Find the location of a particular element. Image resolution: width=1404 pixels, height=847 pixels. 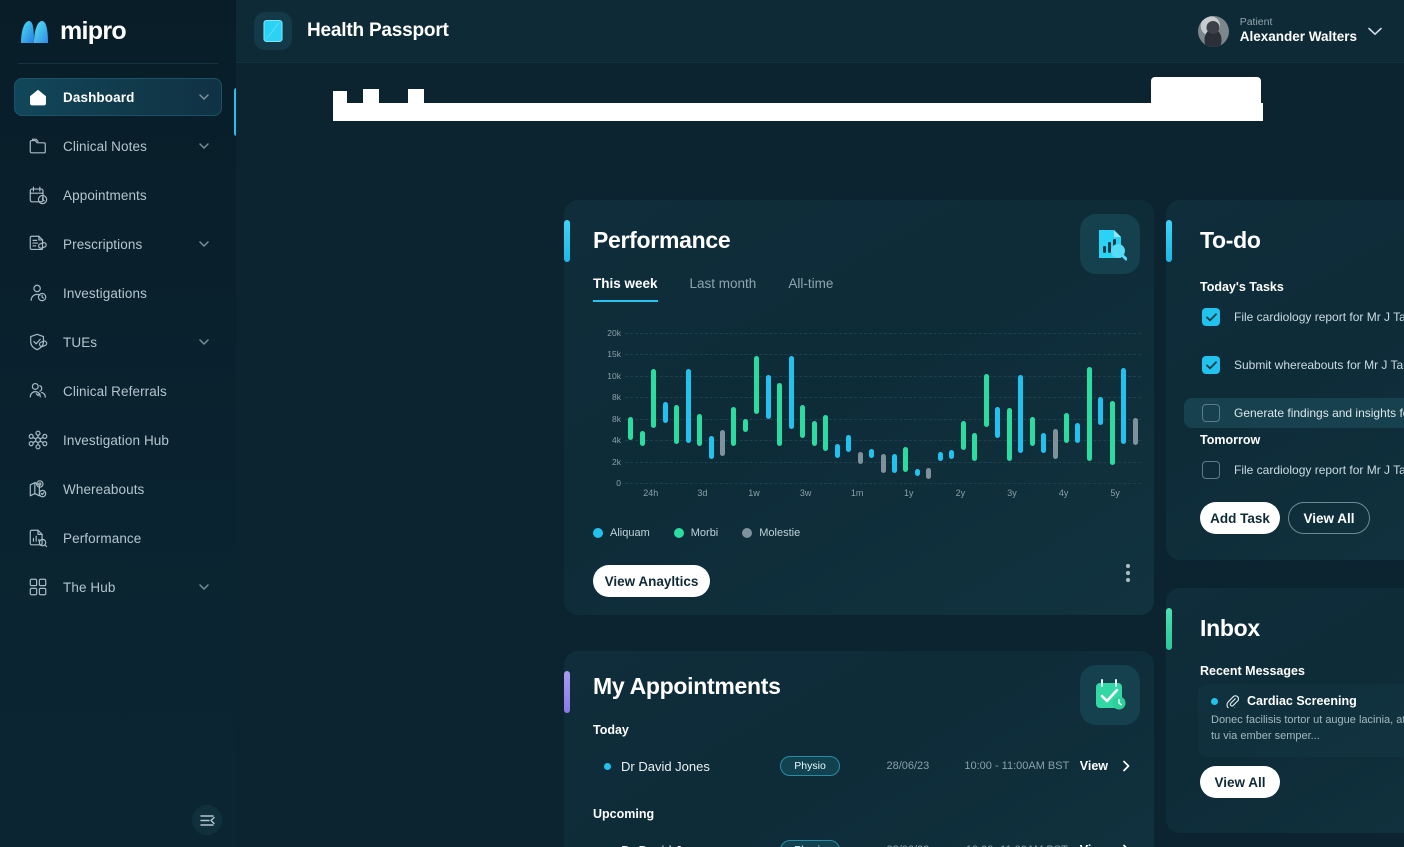

performance-menu-button is located at coordinates (1128, 574).